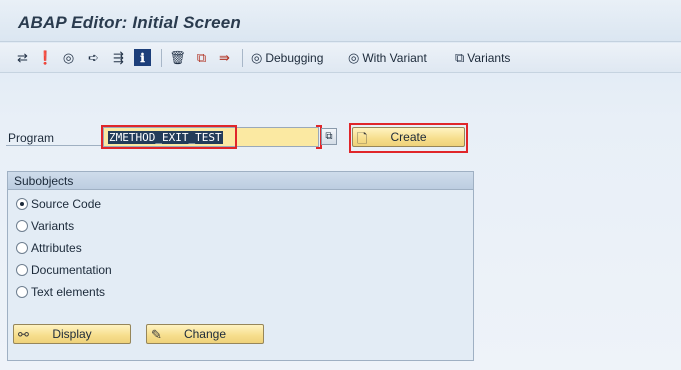 The image size is (681, 370). I want to click on create-label: Create, so click(408, 137).